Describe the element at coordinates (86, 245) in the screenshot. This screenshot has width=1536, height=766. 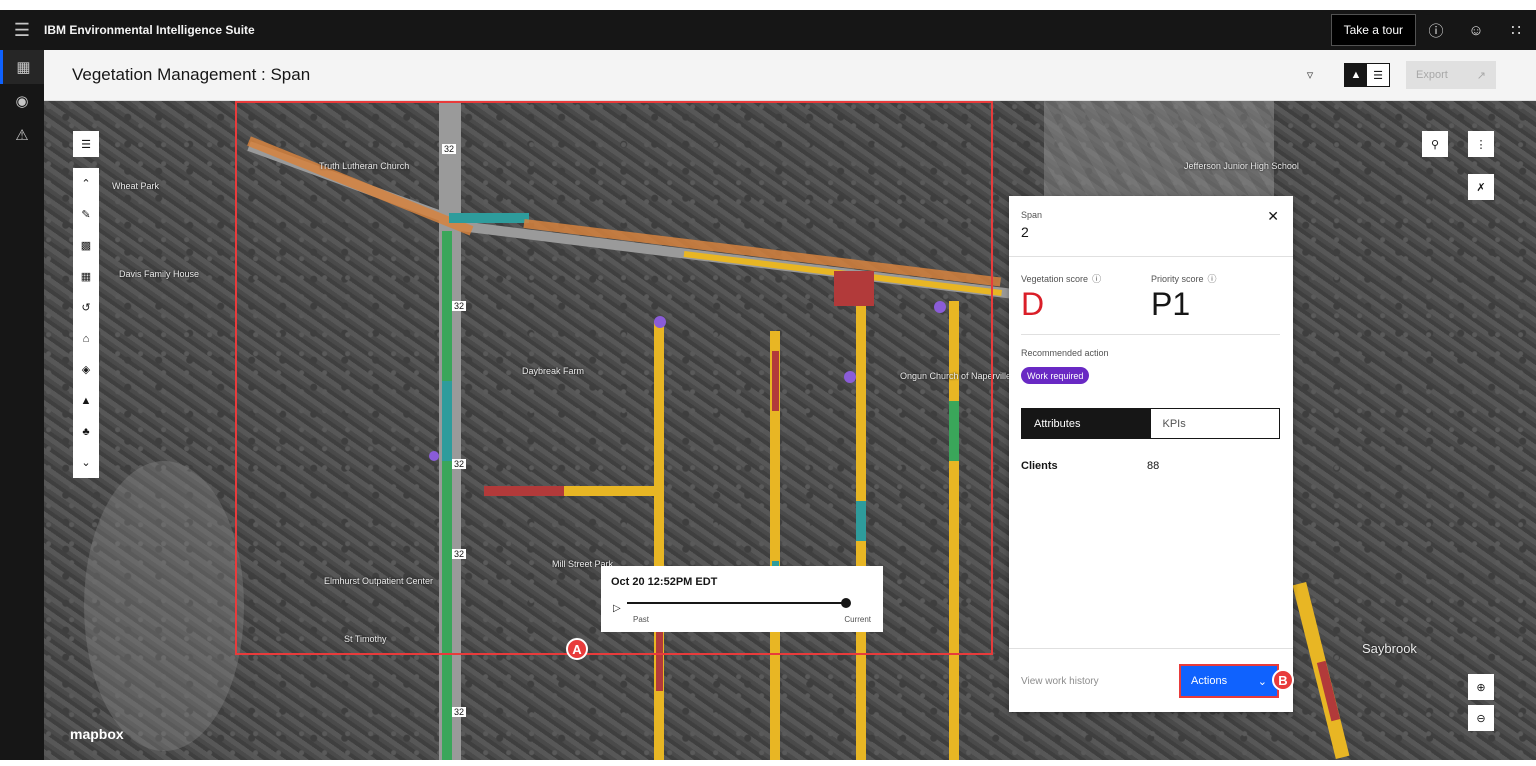
I see `calendar-icon: ▩` at that location.